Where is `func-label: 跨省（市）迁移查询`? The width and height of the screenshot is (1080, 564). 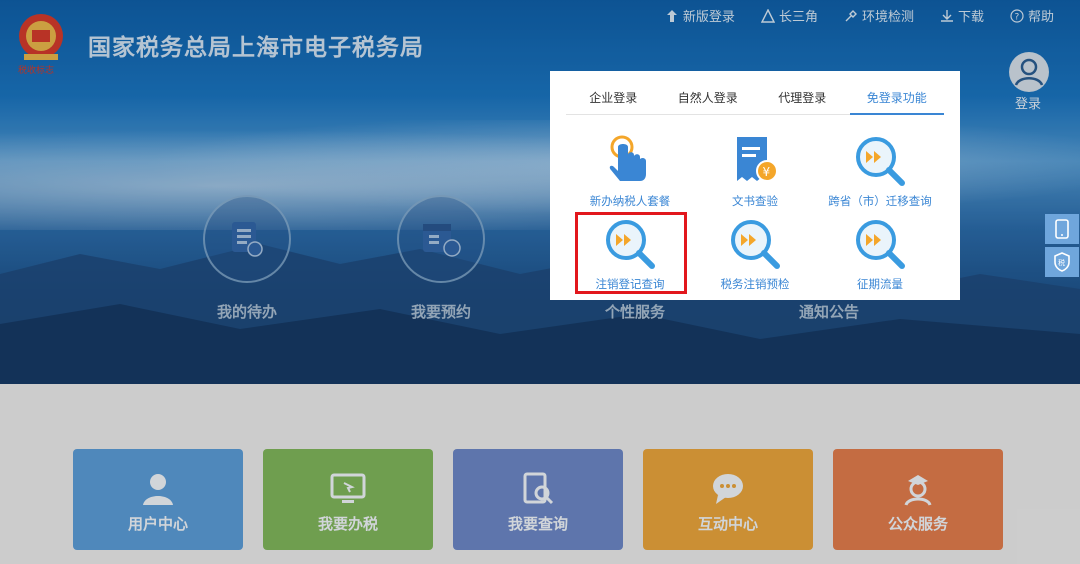
func-label: 跨省（市）迁移查询 is located at coordinates (880, 201).